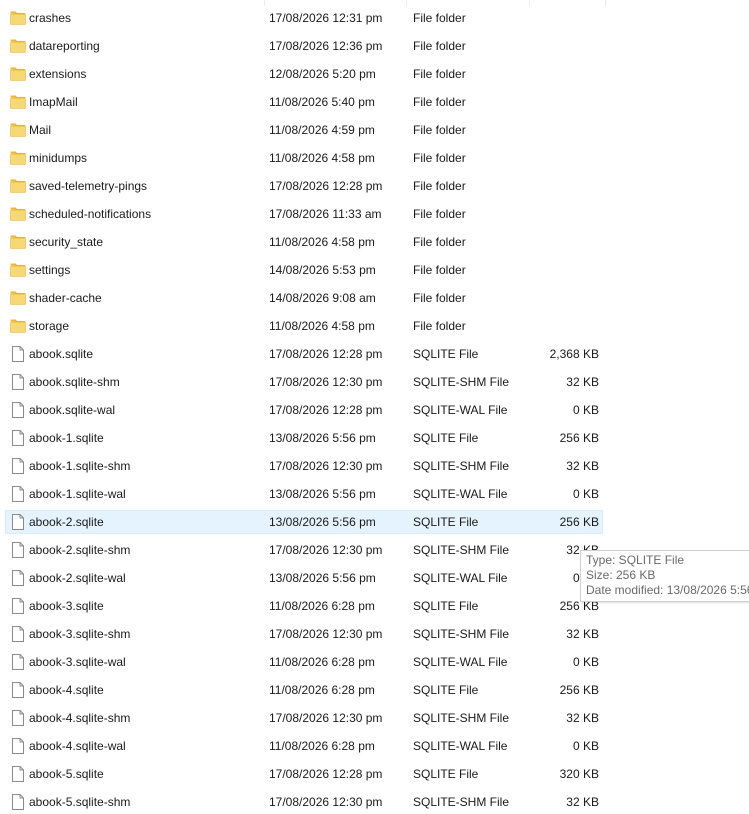 Image resolution: width=749 pixels, height=814 pixels. I want to click on date-modified: 11/08/2026 4:58 pm, so click(322, 326).